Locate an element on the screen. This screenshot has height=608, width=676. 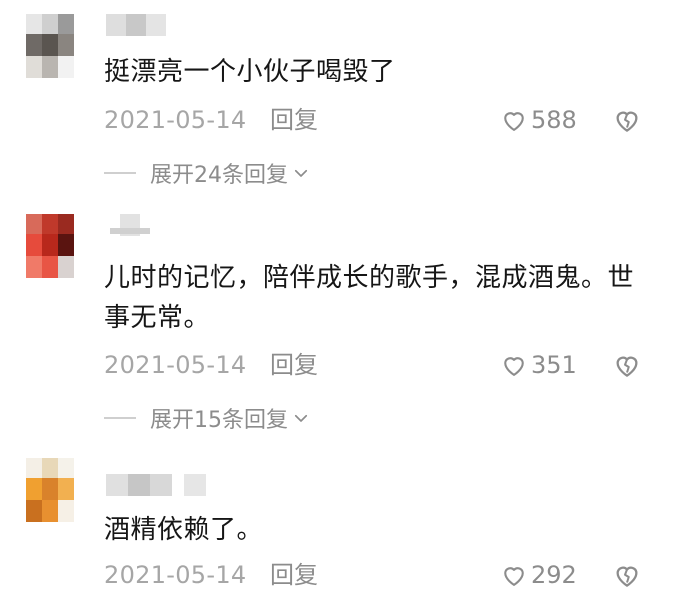
like-button: 588 is located at coordinates (538, 120).